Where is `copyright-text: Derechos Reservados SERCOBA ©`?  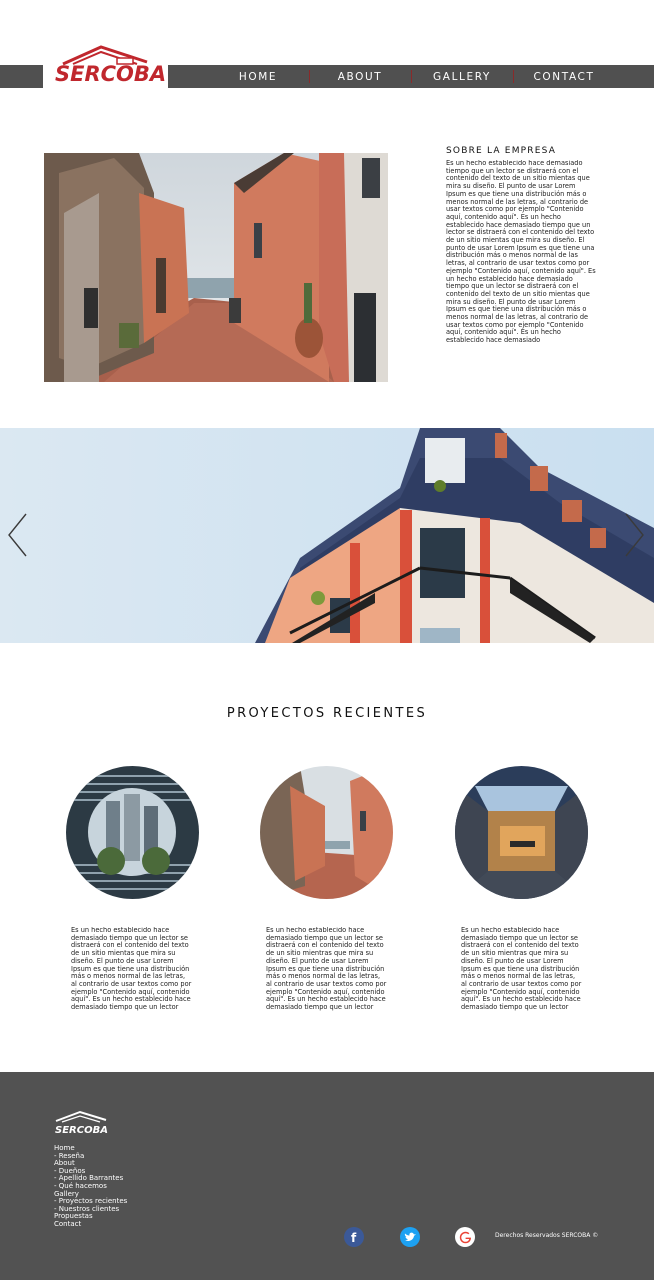 copyright-text: Derechos Reservados SERCOBA © is located at coordinates (547, 1235).